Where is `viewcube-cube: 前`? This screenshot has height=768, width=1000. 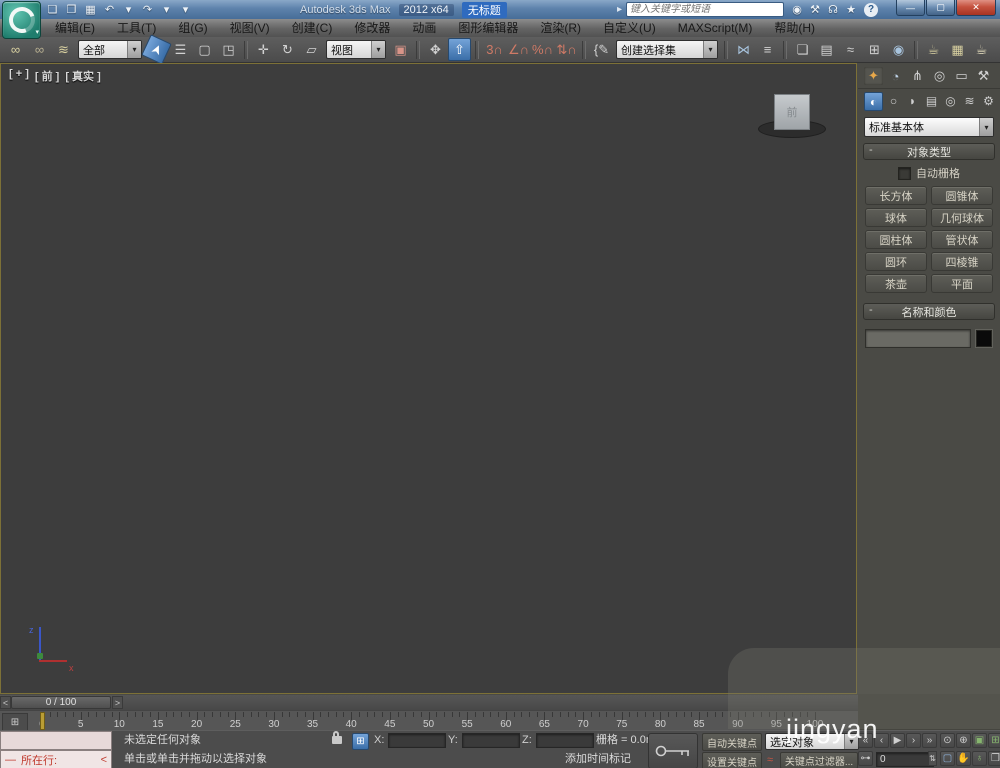
viewcube-cube: 前 is located at coordinates (792, 112).